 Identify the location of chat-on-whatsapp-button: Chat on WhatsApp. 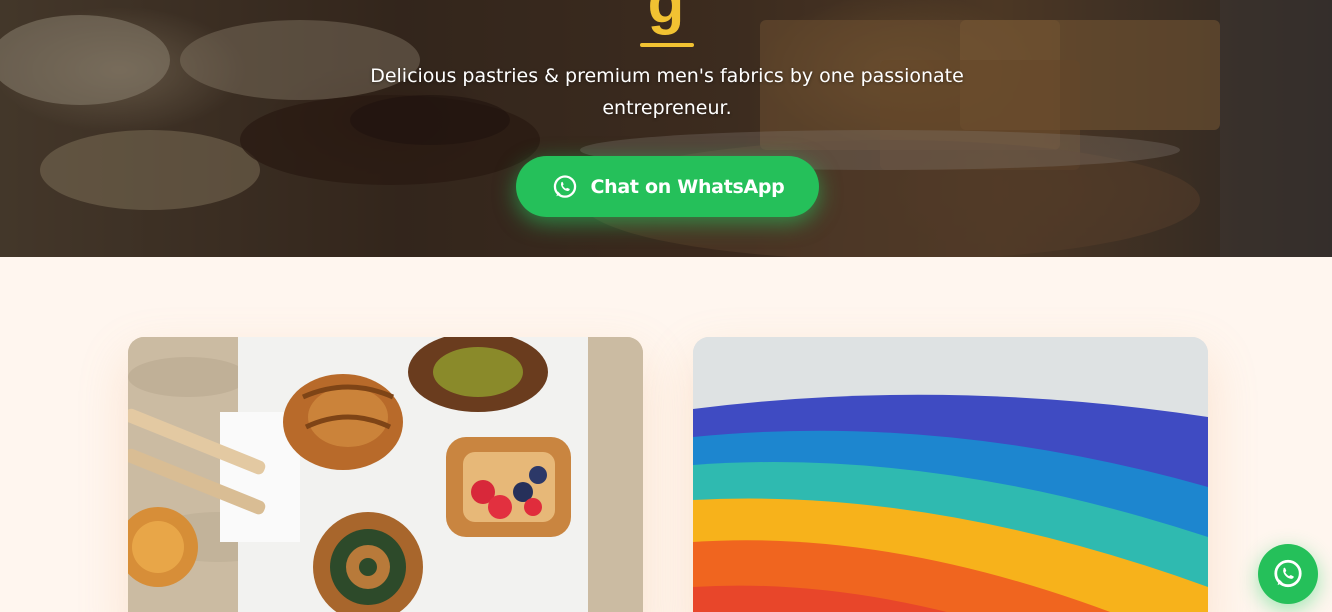
(667, 186).